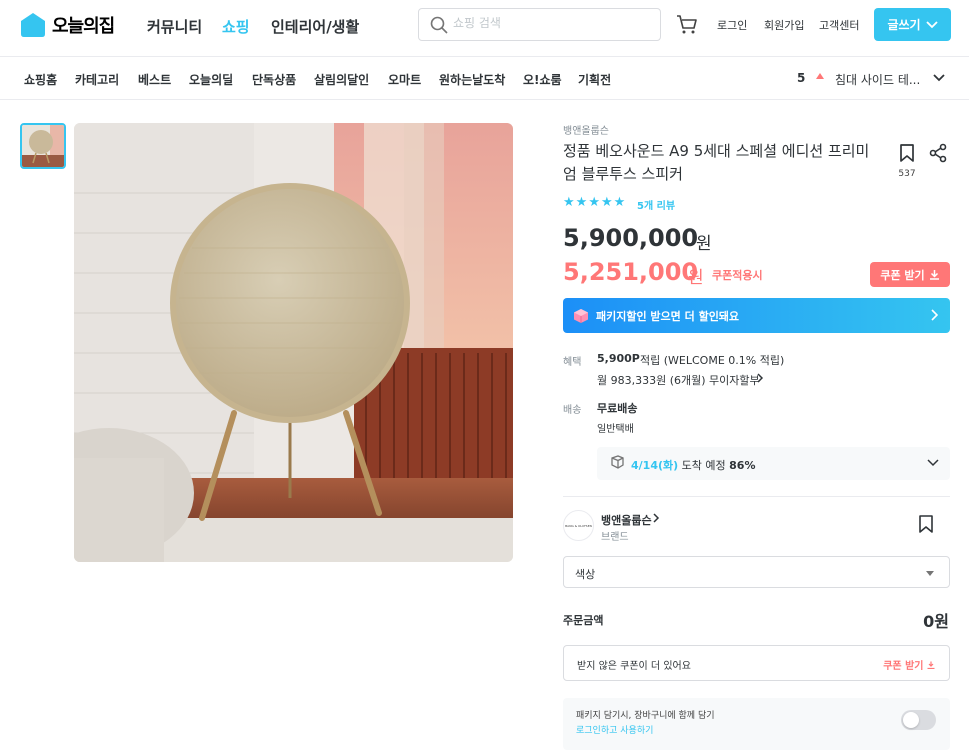  Describe the element at coordinates (542, 79) in the screenshot. I see `subnav-showroom: 오!쇼룸` at that location.